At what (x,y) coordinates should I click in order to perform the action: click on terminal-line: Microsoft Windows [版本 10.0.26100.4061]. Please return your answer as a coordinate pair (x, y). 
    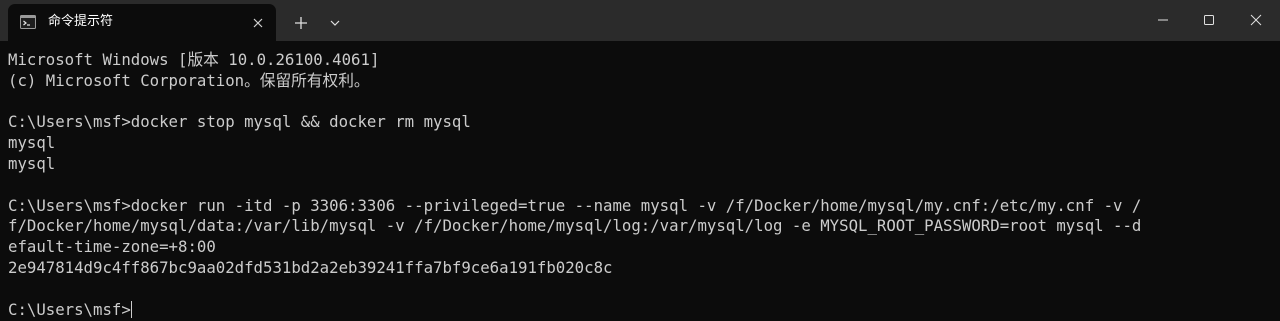
    Looking at the image, I should click on (194, 59).